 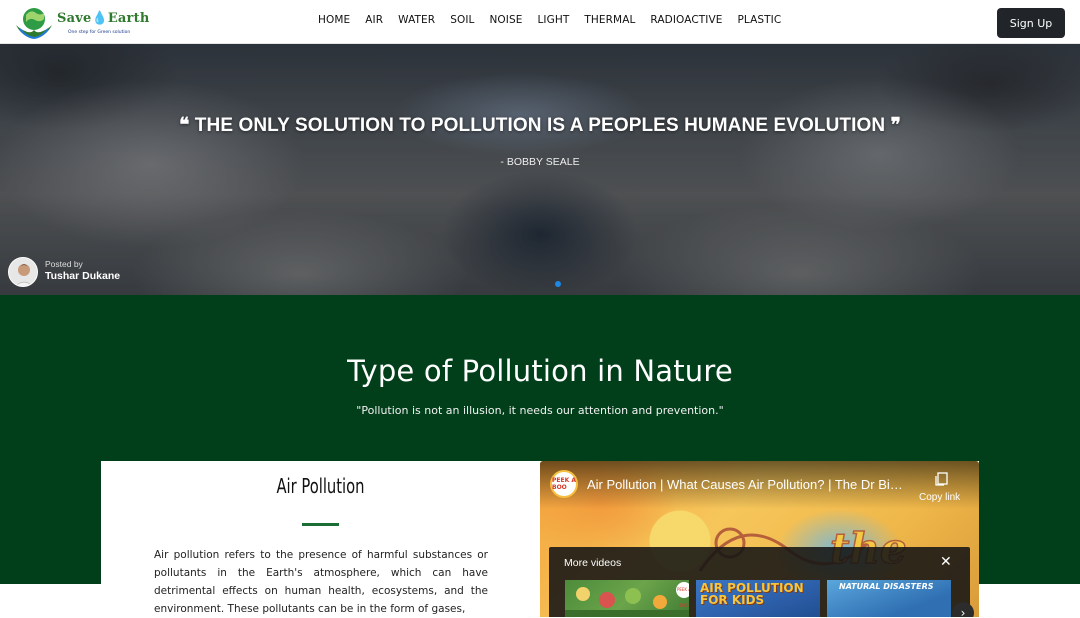 What do you see at coordinates (752, 594) in the screenshot?
I see `thumbnail-title: AIR POLLUTION FOR KIDS` at bounding box center [752, 594].